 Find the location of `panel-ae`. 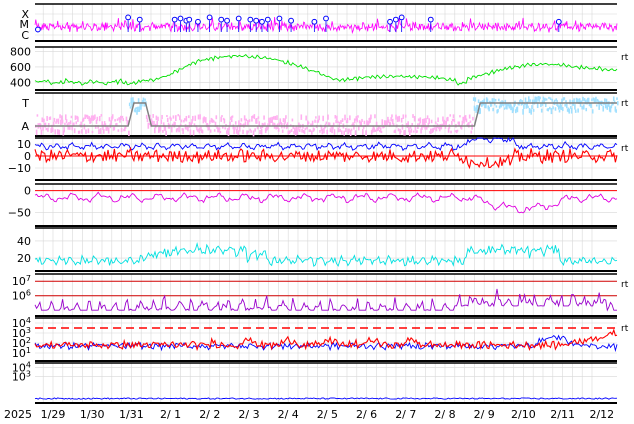

panel-ae is located at coordinates (326, 249).